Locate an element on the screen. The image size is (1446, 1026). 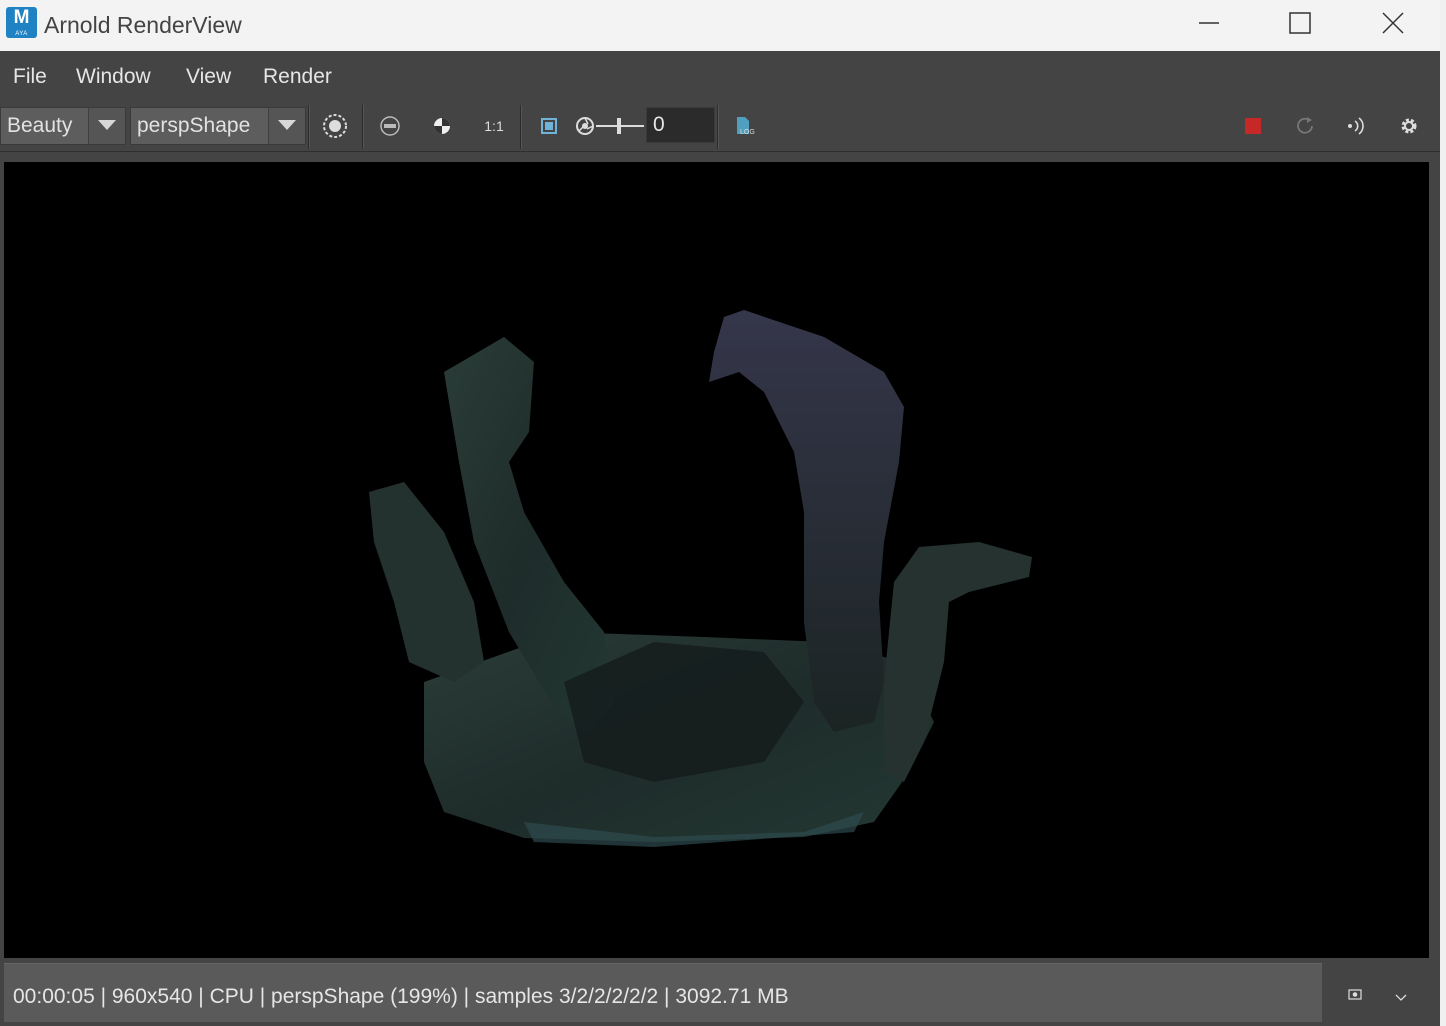
camera-dropdown-arrow is located at coordinates (286, 126).